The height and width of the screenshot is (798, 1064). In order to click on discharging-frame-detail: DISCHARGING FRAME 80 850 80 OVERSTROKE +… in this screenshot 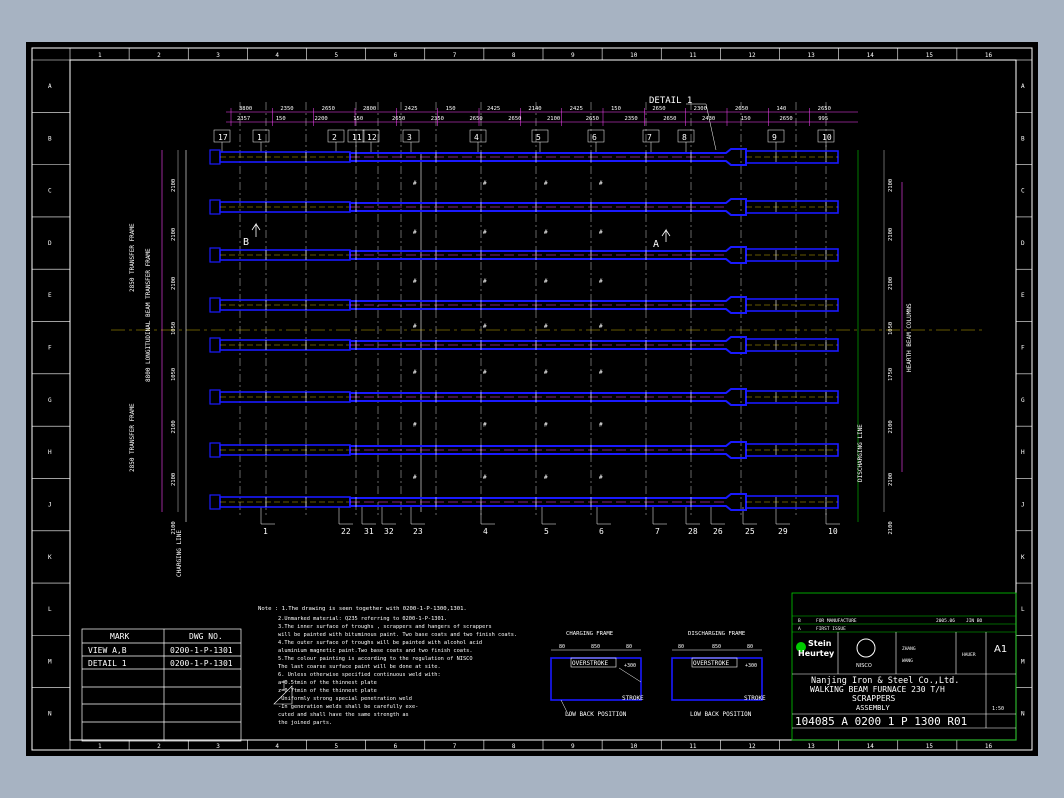, I will do `click(718, 674)`.